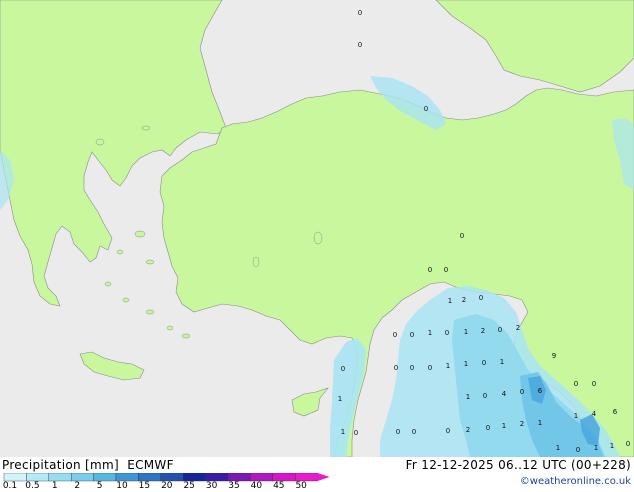 The width and height of the screenshot is (634, 492). What do you see at coordinates (165, 487) in the screenshot?
I see `legend-tick-labels: 0.1 0.5 1 2 5 10 15 20 25 30 35 40 45 50` at bounding box center [165, 487].